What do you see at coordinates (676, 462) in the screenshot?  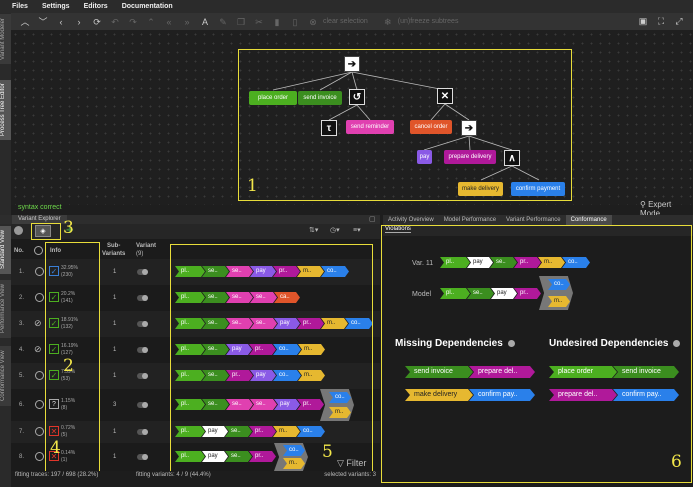 I see `annotation-label-6: 6` at bounding box center [676, 462].